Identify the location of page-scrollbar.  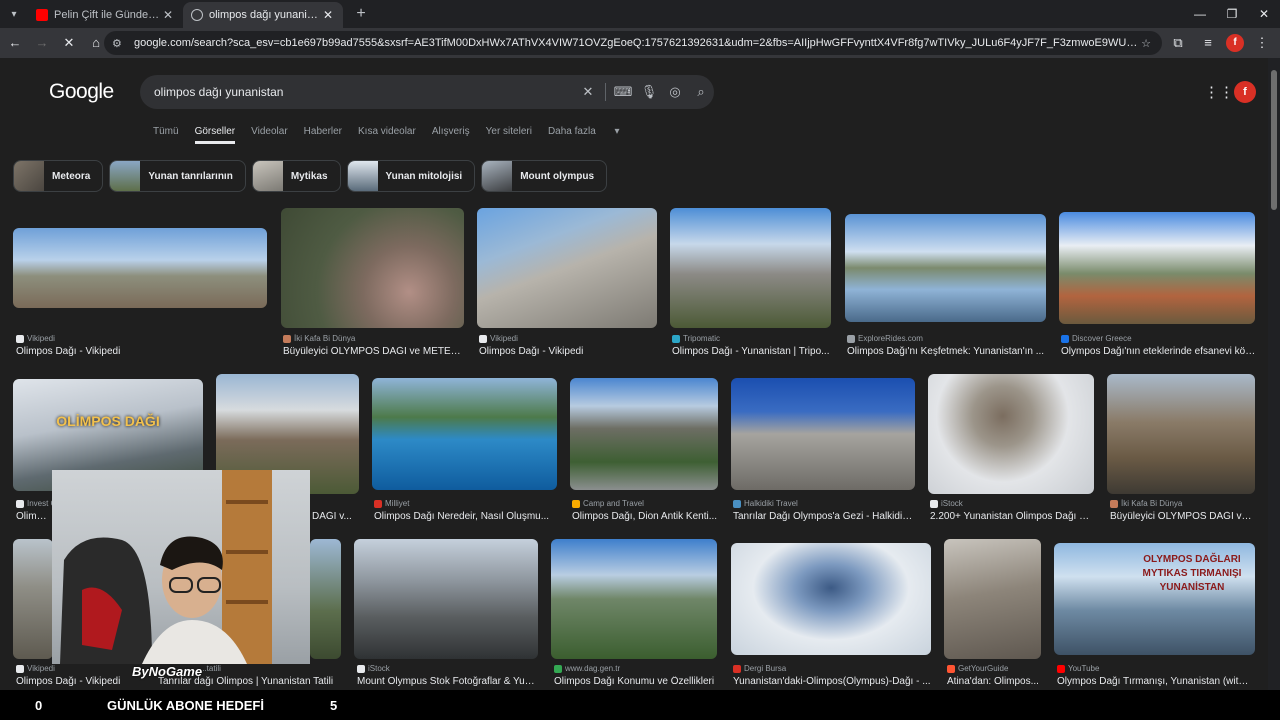
(1274, 374).